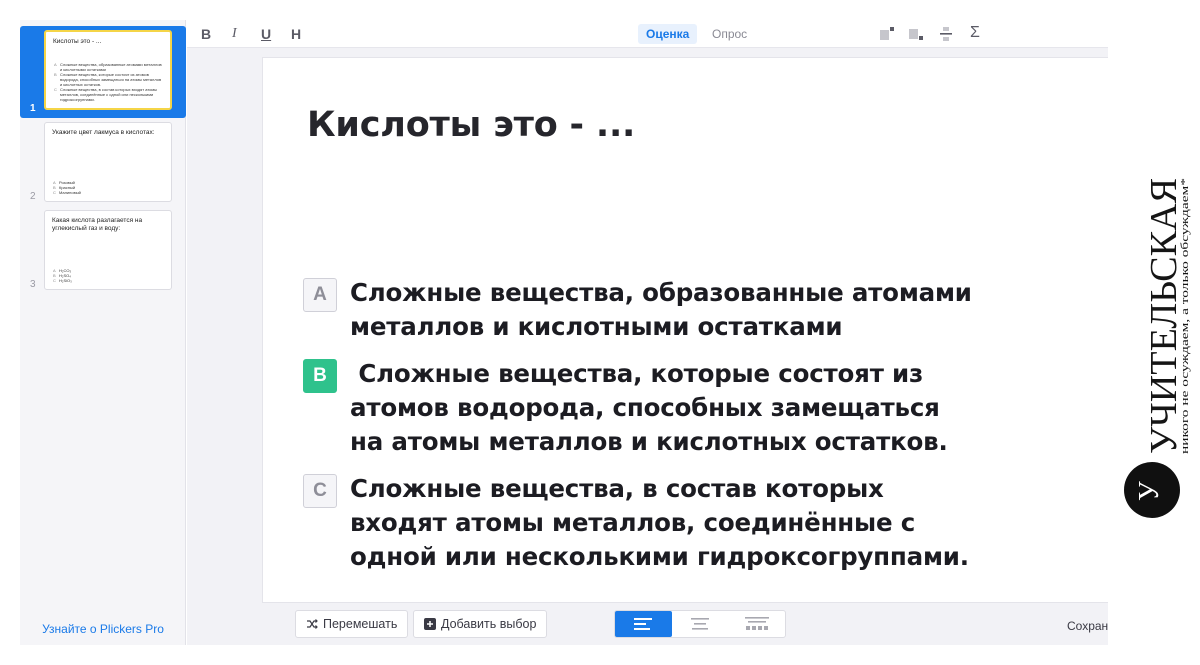 The width and height of the screenshot is (1200, 665). What do you see at coordinates (103, 629) in the screenshot?
I see `plickers-pro-link: Узнайте о Plickers Pro` at bounding box center [103, 629].